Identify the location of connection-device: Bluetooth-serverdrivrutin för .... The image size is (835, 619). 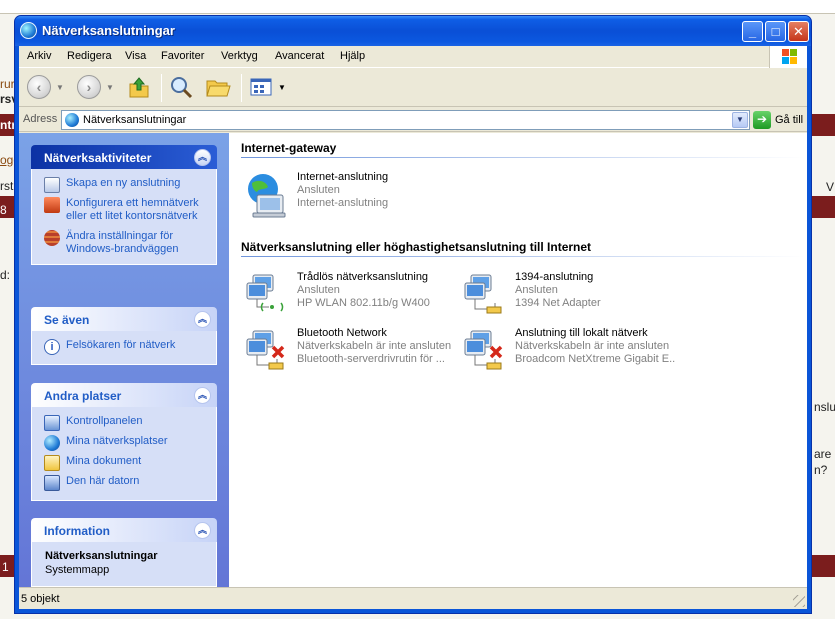
(371, 359).